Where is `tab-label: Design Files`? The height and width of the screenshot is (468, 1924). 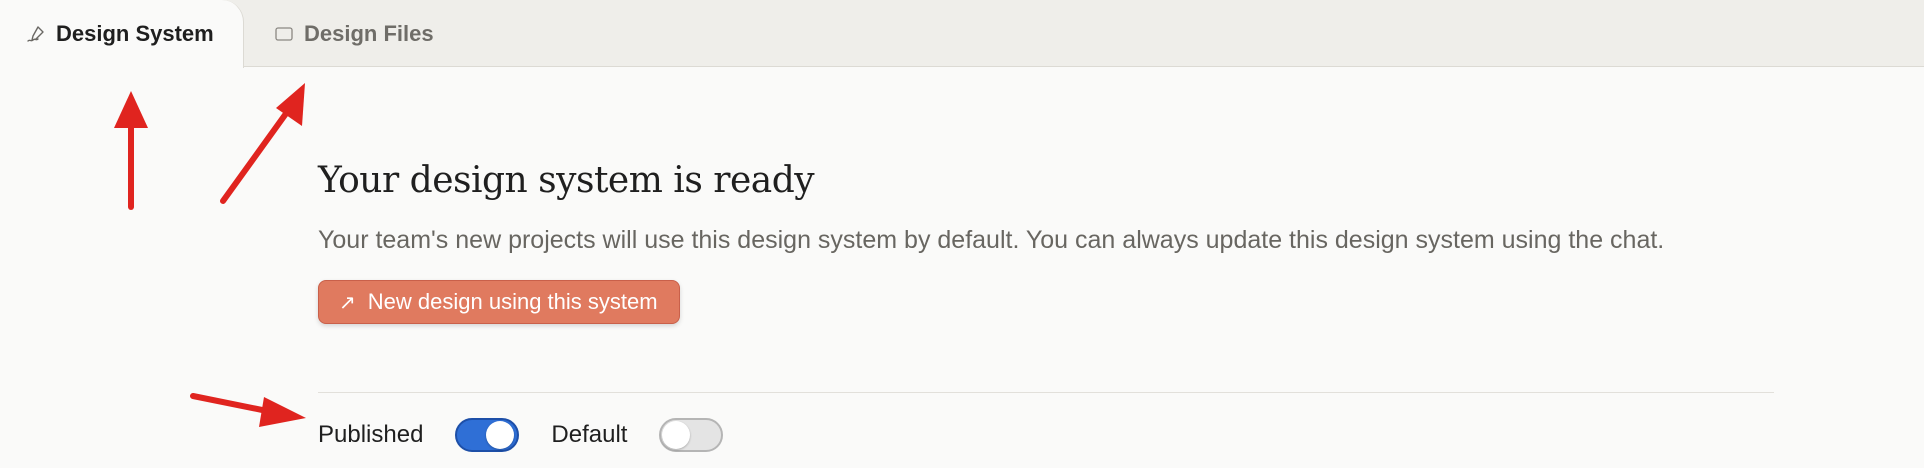 tab-label: Design Files is located at coordinates (369, 33).